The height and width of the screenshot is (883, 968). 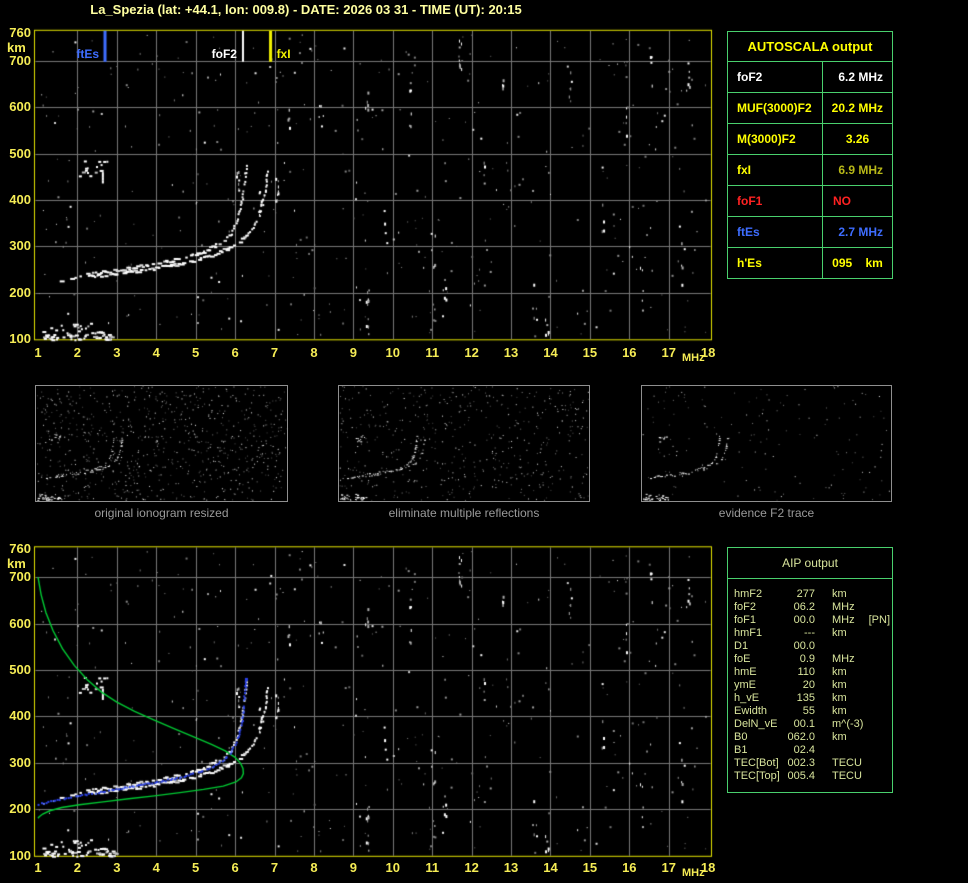 I want to click on autoscala-row-m3000f2: M(3000)F2 3.26, so click(x=810, y=139).